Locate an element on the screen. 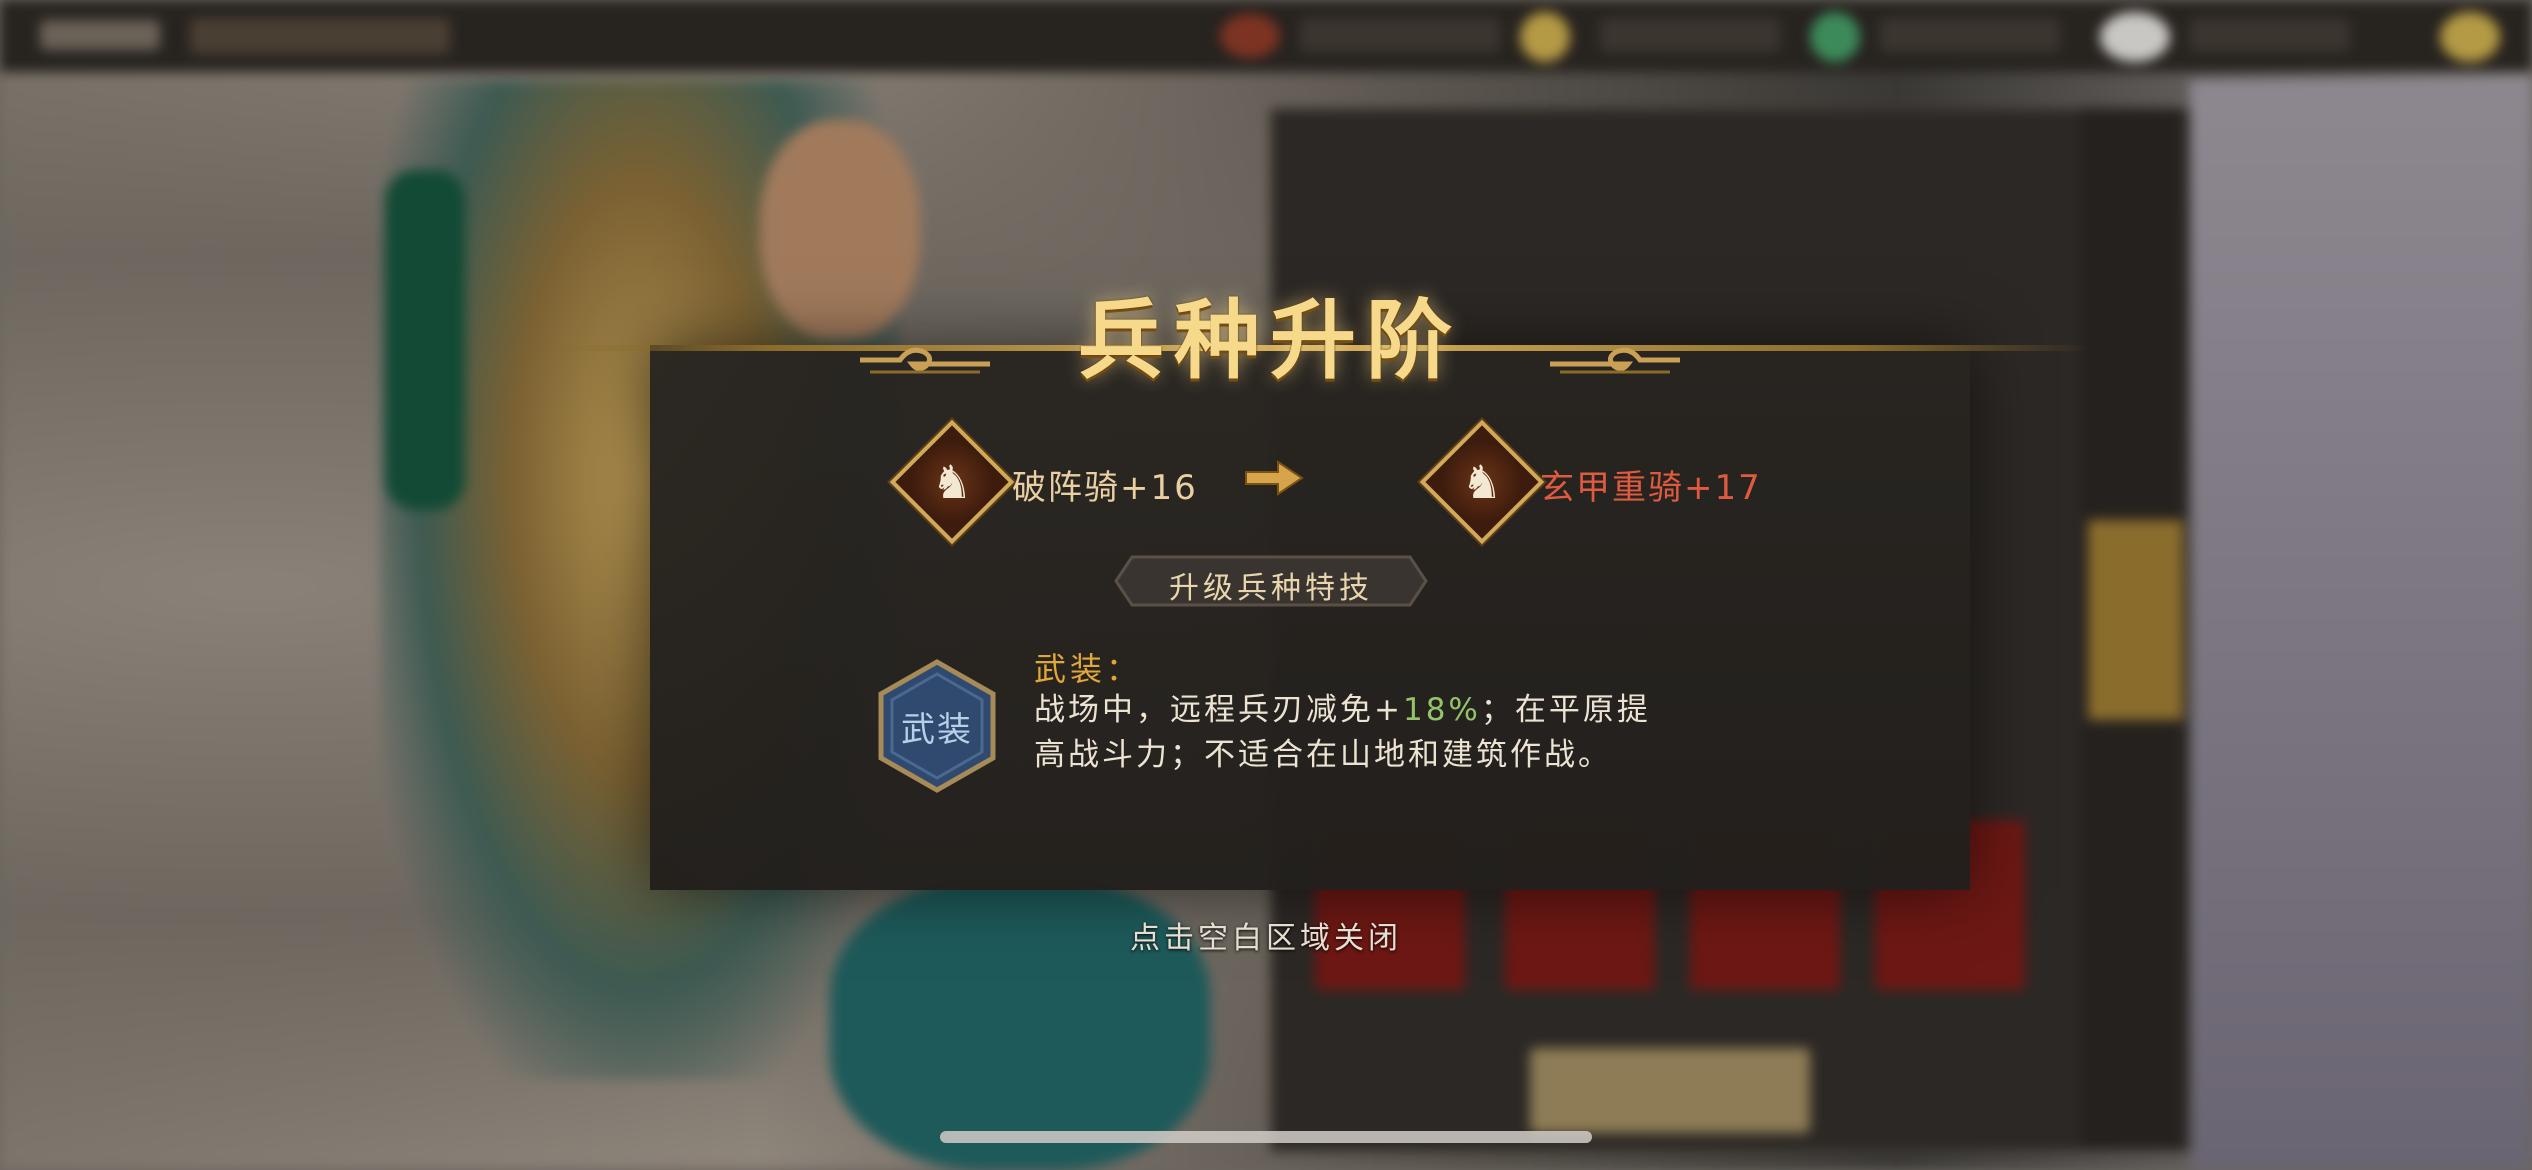 This screenshot has width=2532, height=1170. close-hint: 点击空白区域关闭 is located at coordinates (1266, 935).